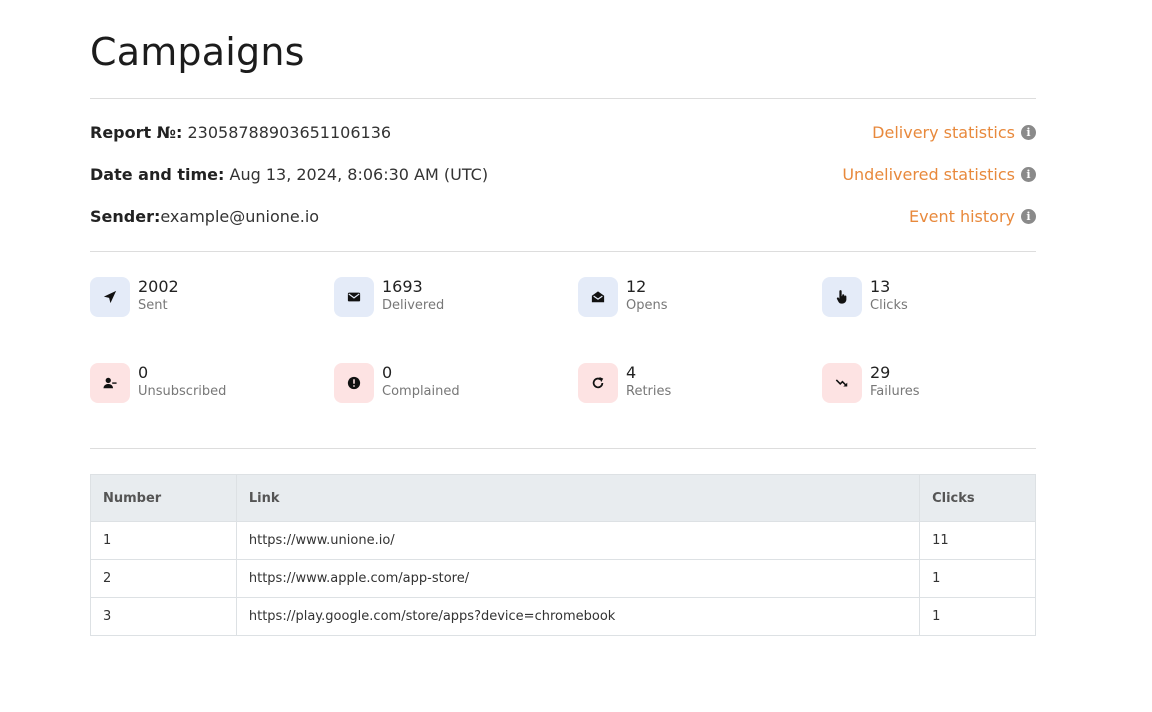 The image size is (1152, 712). I want to click on table-row: 1 https://www.unione.io/ 11, so click(563, 540).